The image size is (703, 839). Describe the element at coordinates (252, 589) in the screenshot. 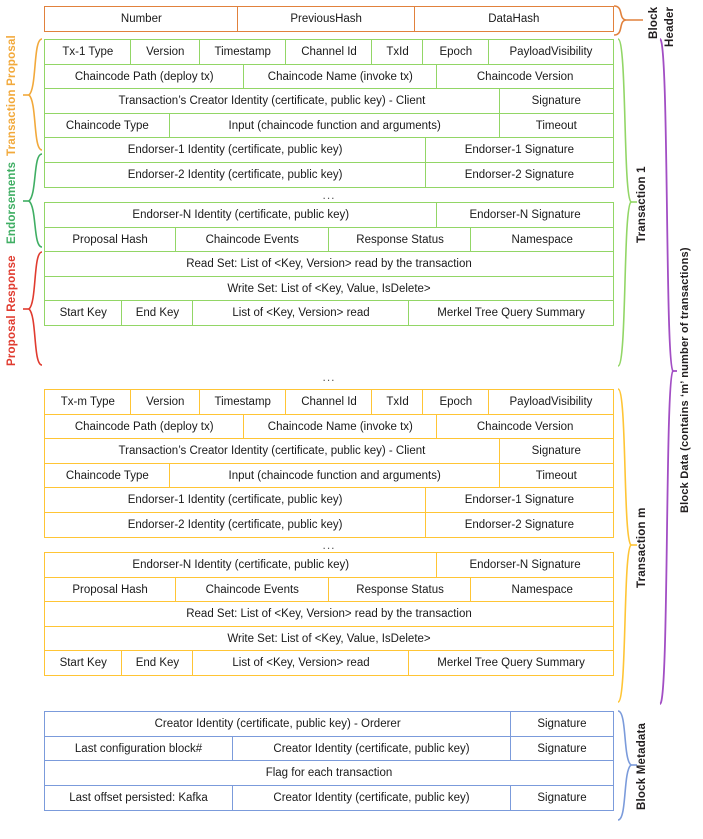

I see `txm-proposalhash-cell-1: Chaincode Events` at that location.